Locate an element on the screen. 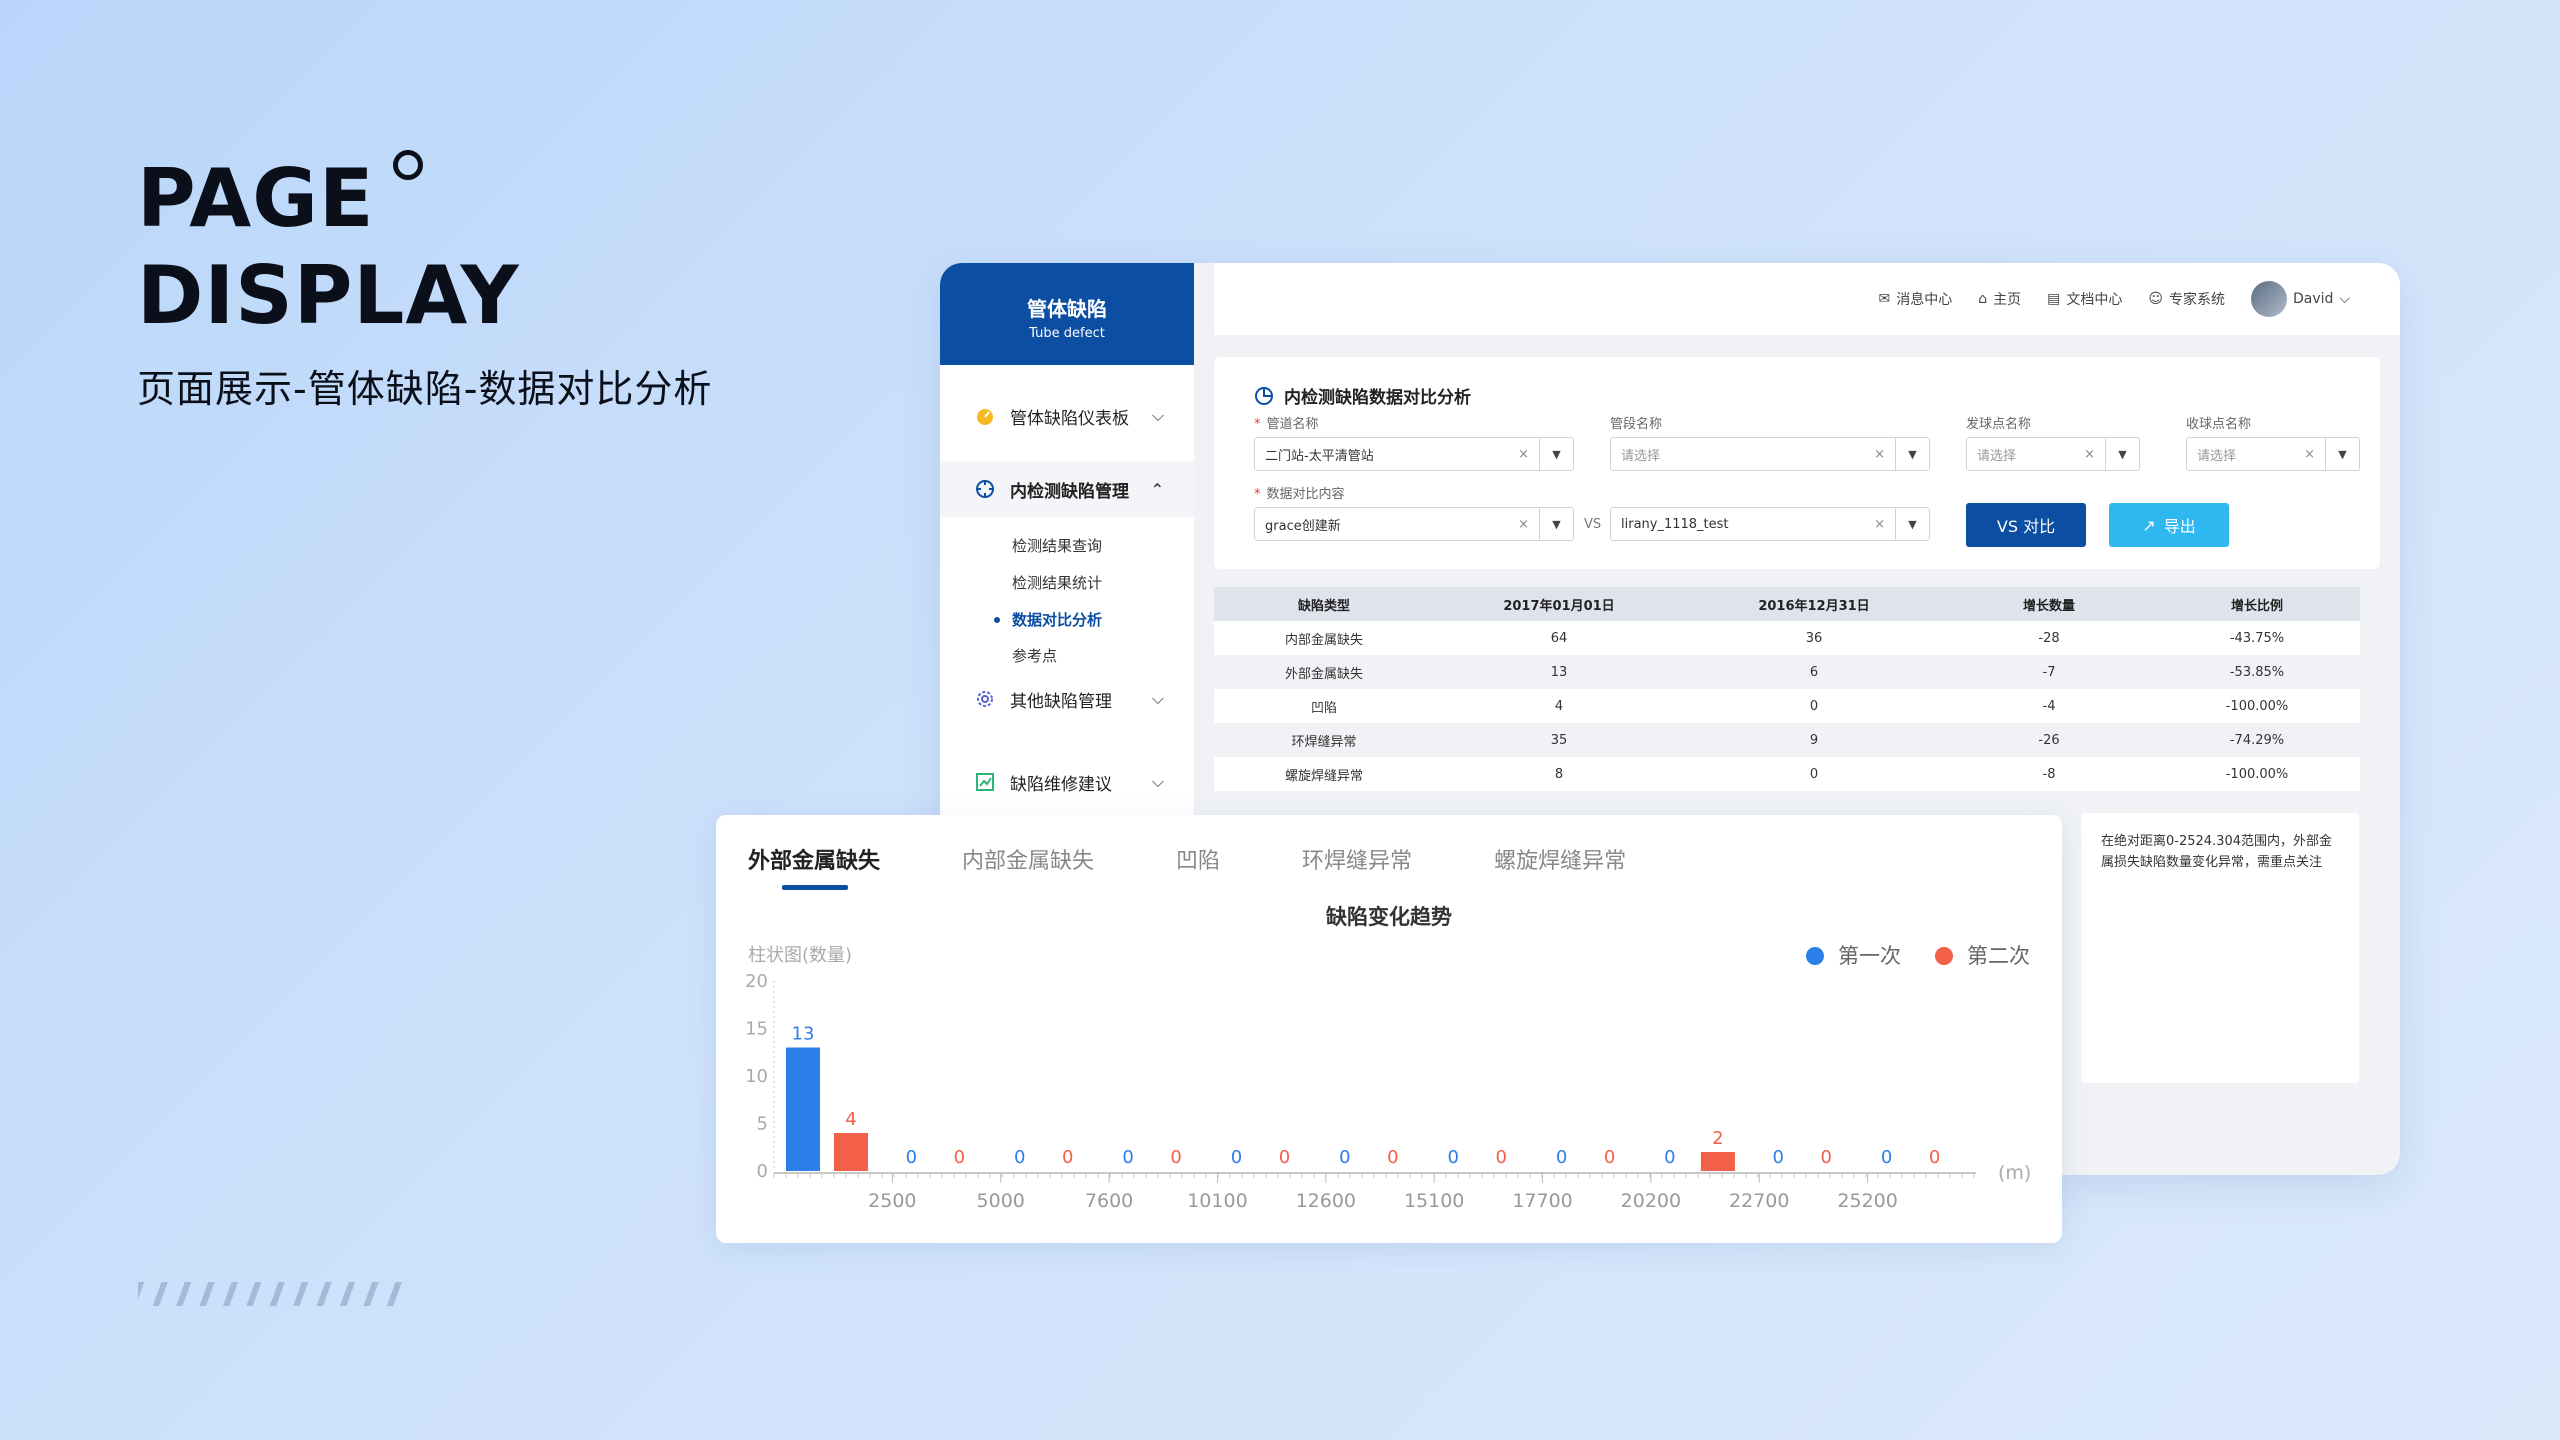 The height and width of the screenshot is (1440, 2560). table-cell: 螺旋焊缝异常 is located at coordinates (1323, 776).